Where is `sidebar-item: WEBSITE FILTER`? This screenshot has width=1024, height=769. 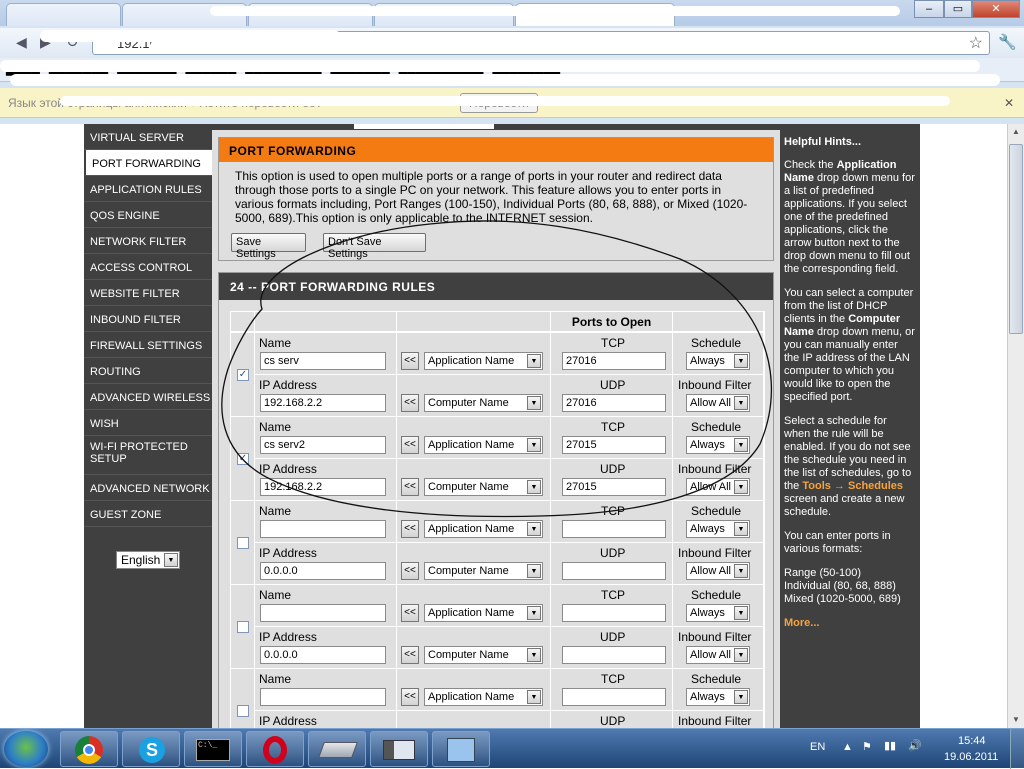 sidebar-item: WEBSITE FILTER is located at coordinates (148, 293).